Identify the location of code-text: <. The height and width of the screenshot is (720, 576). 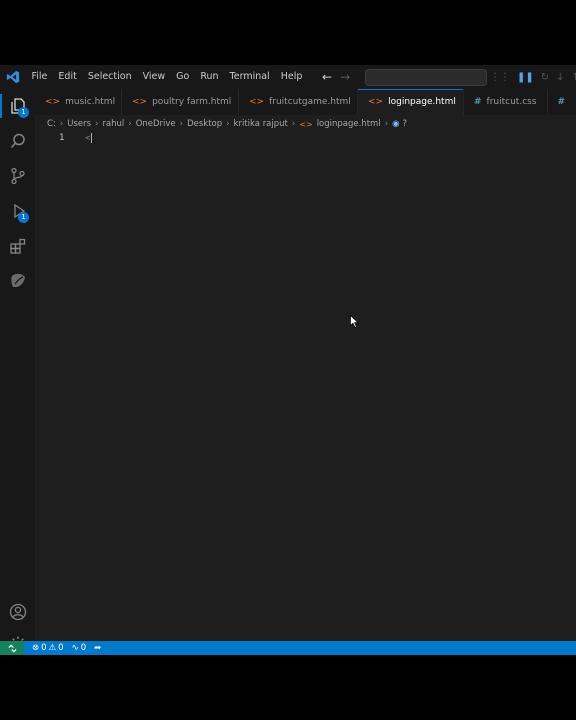
(88, 138).